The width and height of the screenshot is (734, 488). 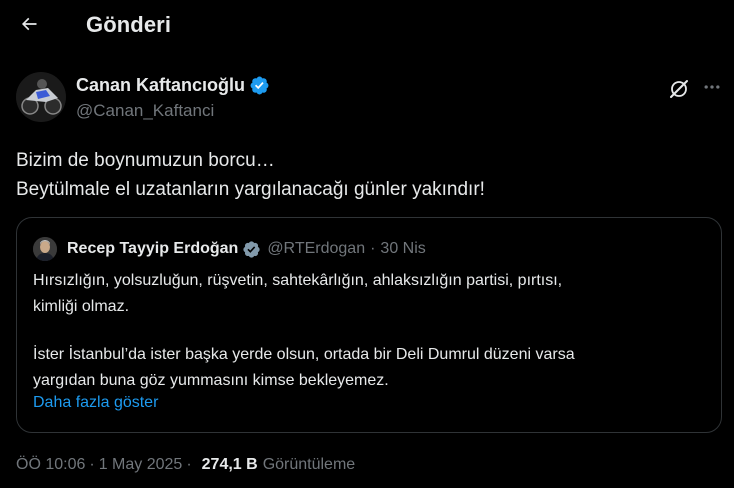 I want to click on quoted-text-line: kimliği olmaz., so click(x=81, y=306).